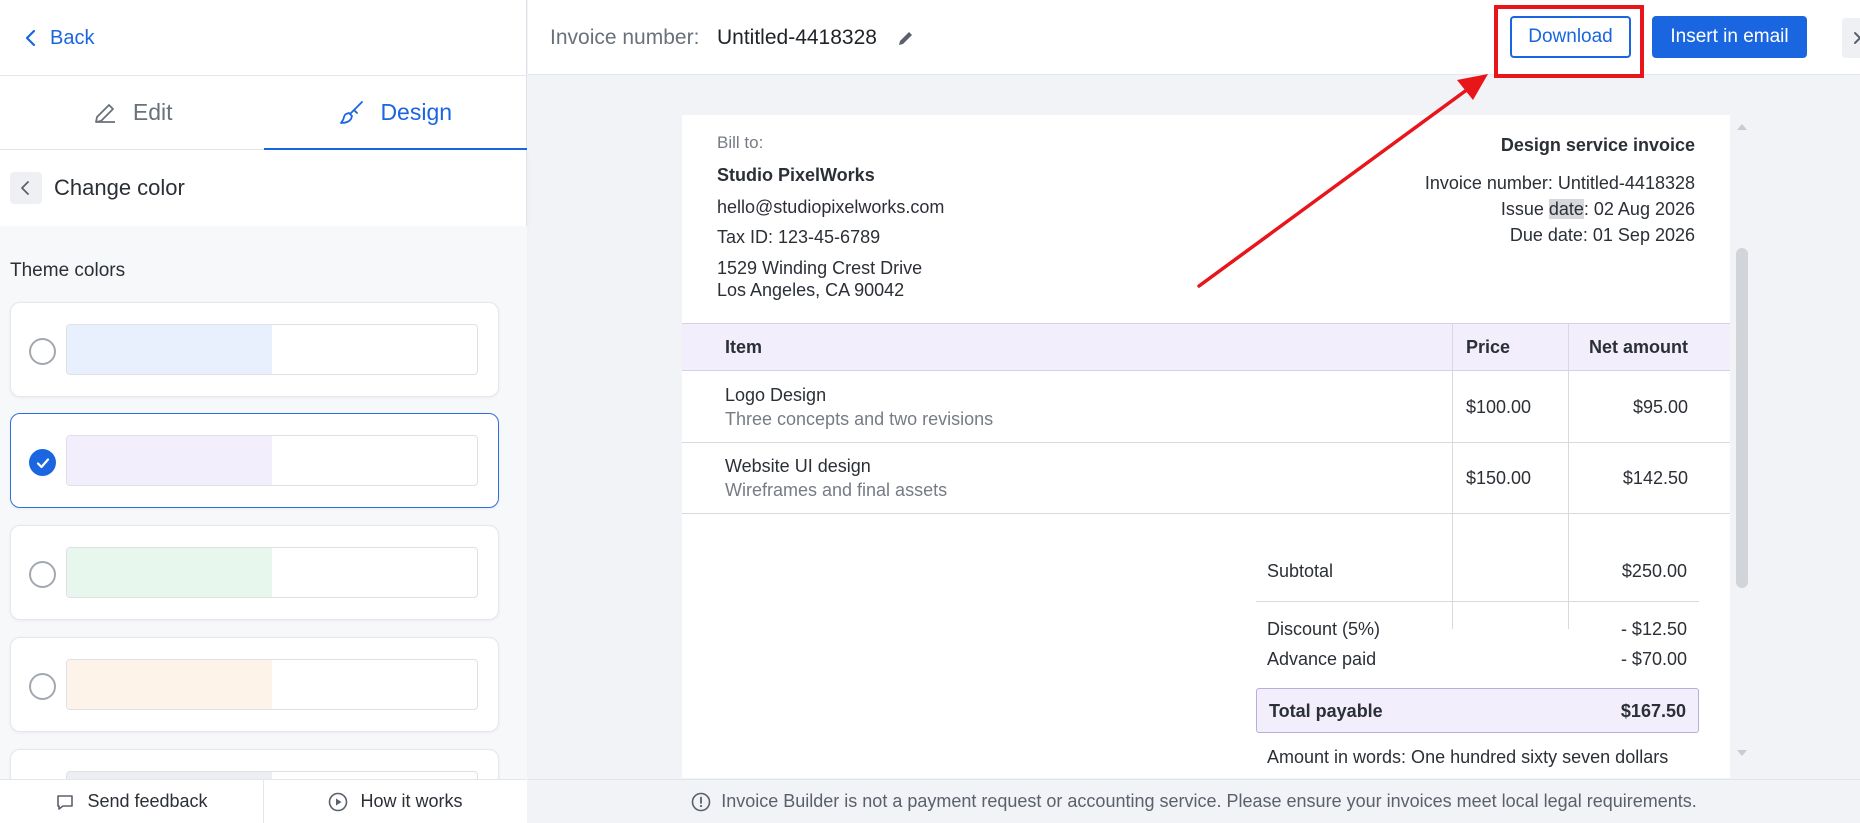 This screenshot has height=823, width=1860. I want to click on tax-id: Tax ID: 123-45-6789, so click(799, 237).